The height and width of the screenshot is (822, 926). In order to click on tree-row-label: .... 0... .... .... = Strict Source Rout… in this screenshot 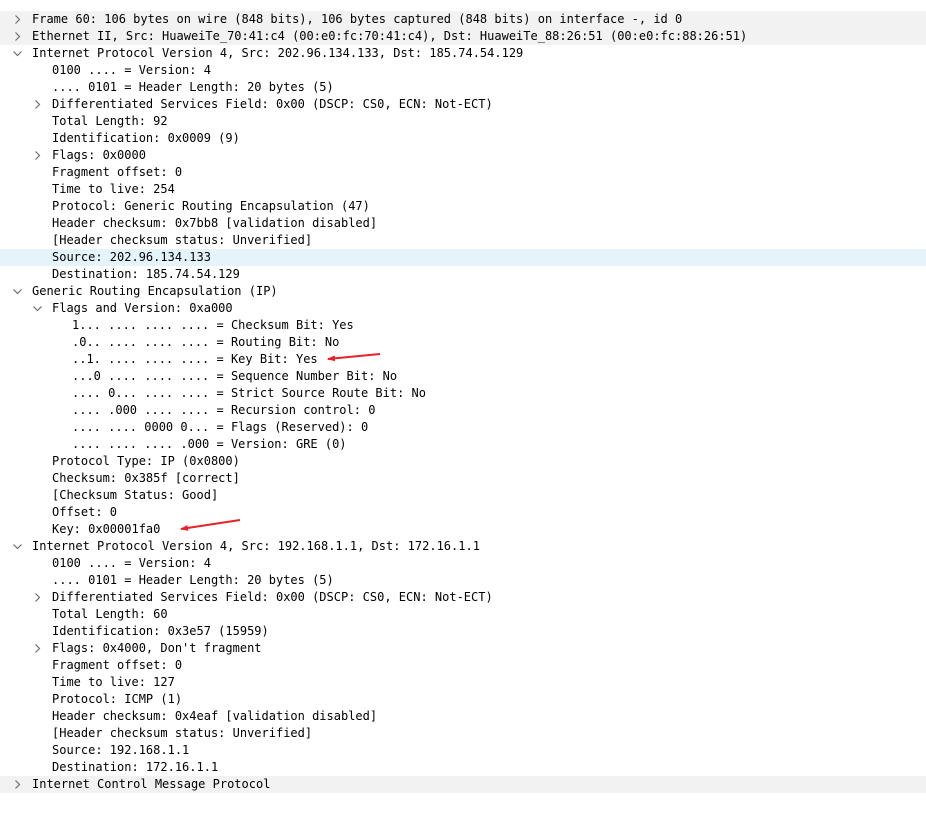, I will do `click(249, 393)`.